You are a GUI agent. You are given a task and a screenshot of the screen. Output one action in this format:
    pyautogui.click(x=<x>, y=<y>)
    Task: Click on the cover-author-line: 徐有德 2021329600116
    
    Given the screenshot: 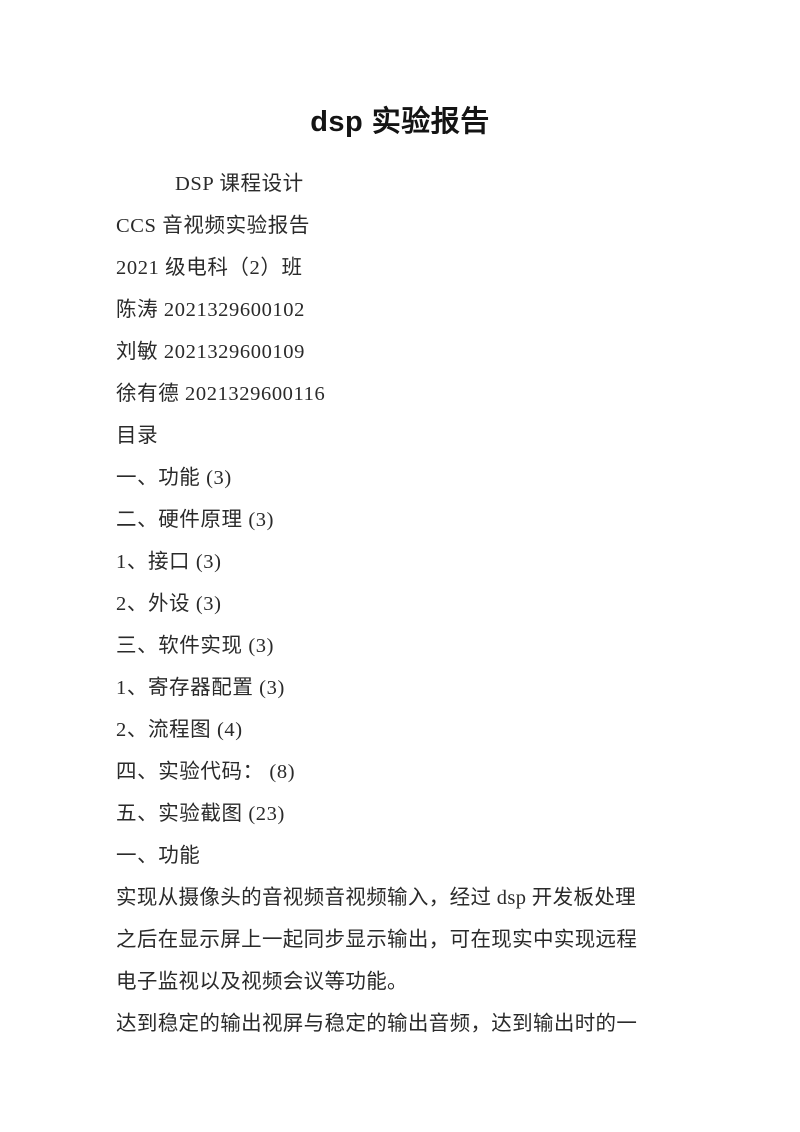 What is the action you would take?
    pyautogui.click(x=221, y=394)
    